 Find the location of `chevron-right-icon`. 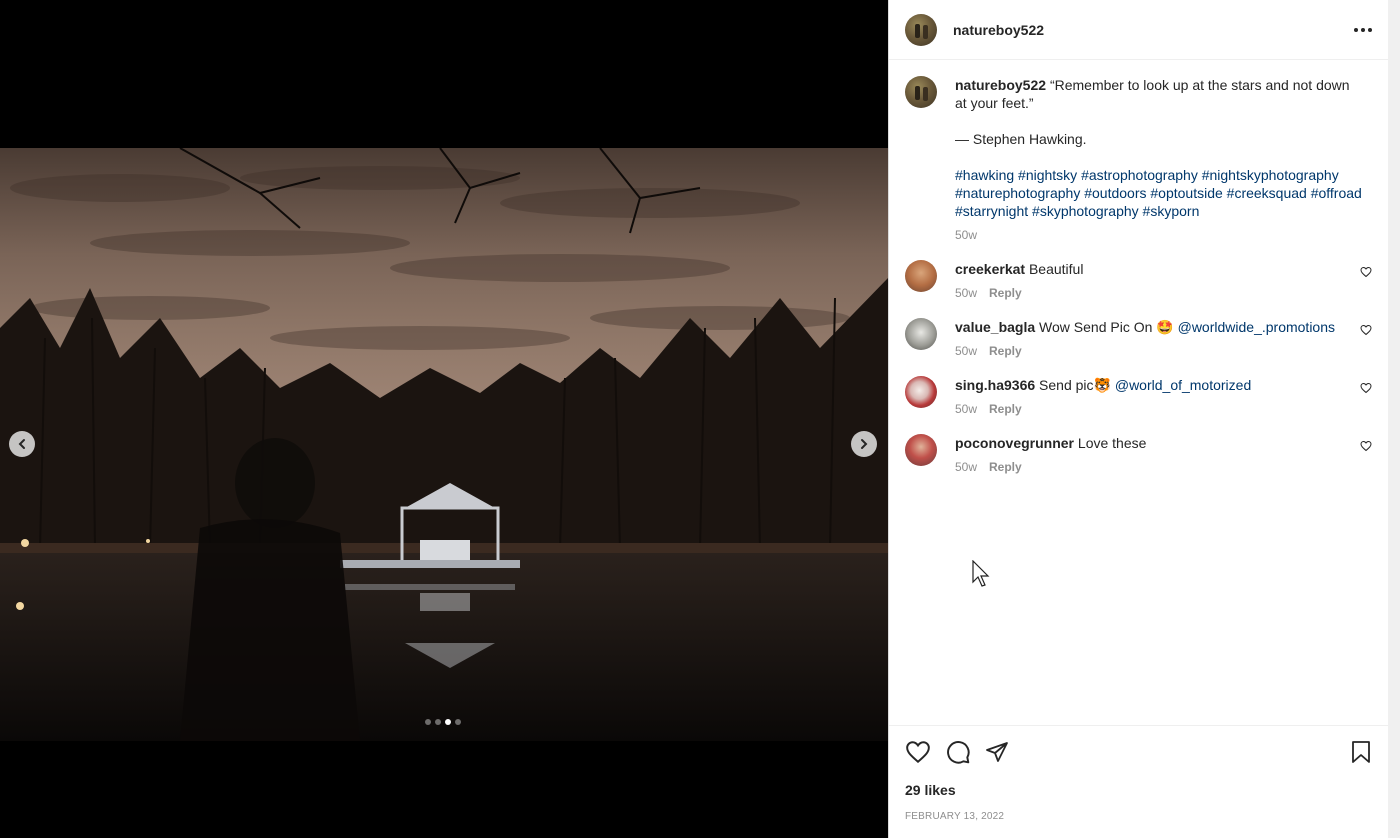

chevron-right-icon is located at coordinates (864, 444).